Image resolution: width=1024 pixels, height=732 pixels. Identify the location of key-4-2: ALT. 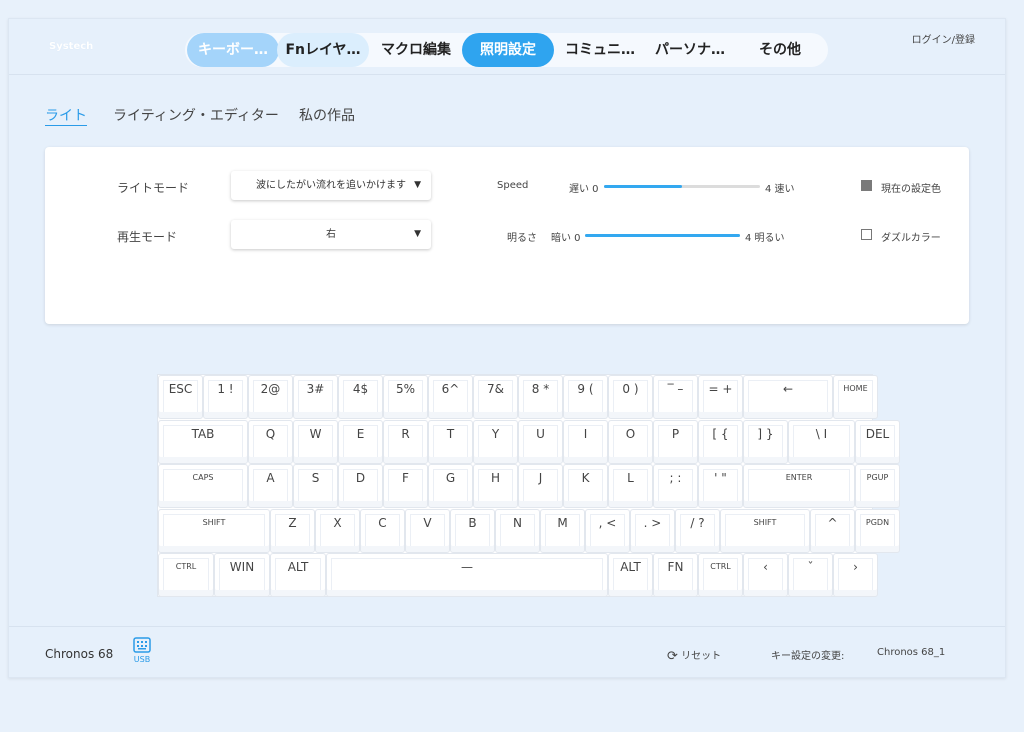
(298, 575).